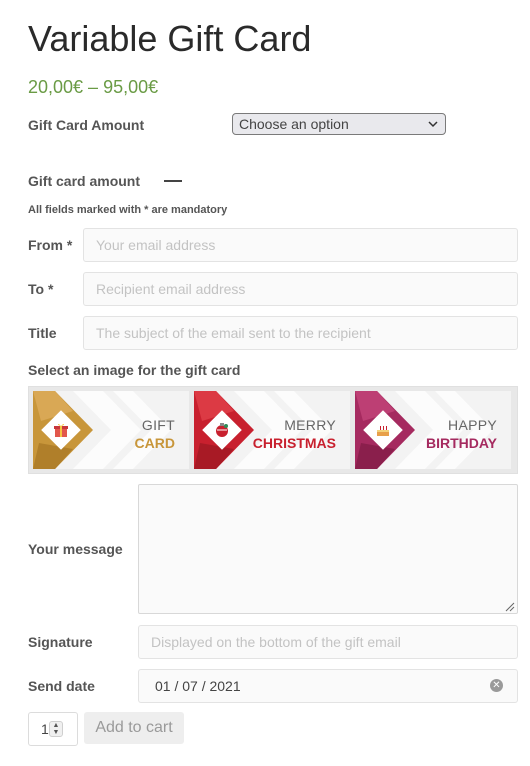 The height and width of the screenshot is (766, 530). Describe the element at coordinates (433, 125) in the screenshot. I see `chevron-down-icon` at that location.